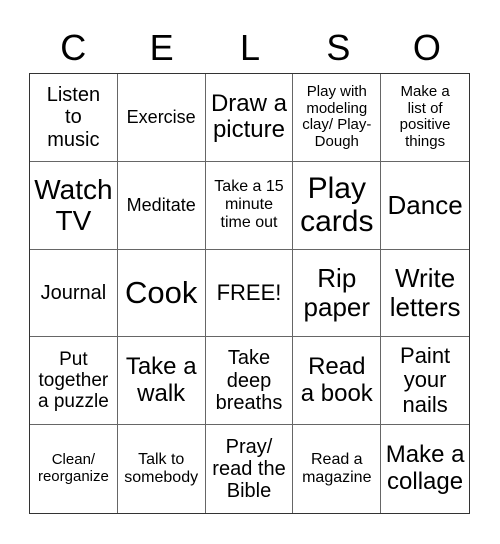 The image size is (500, 544). I want to click on cell-label: Rip paper, so click(337, 292).